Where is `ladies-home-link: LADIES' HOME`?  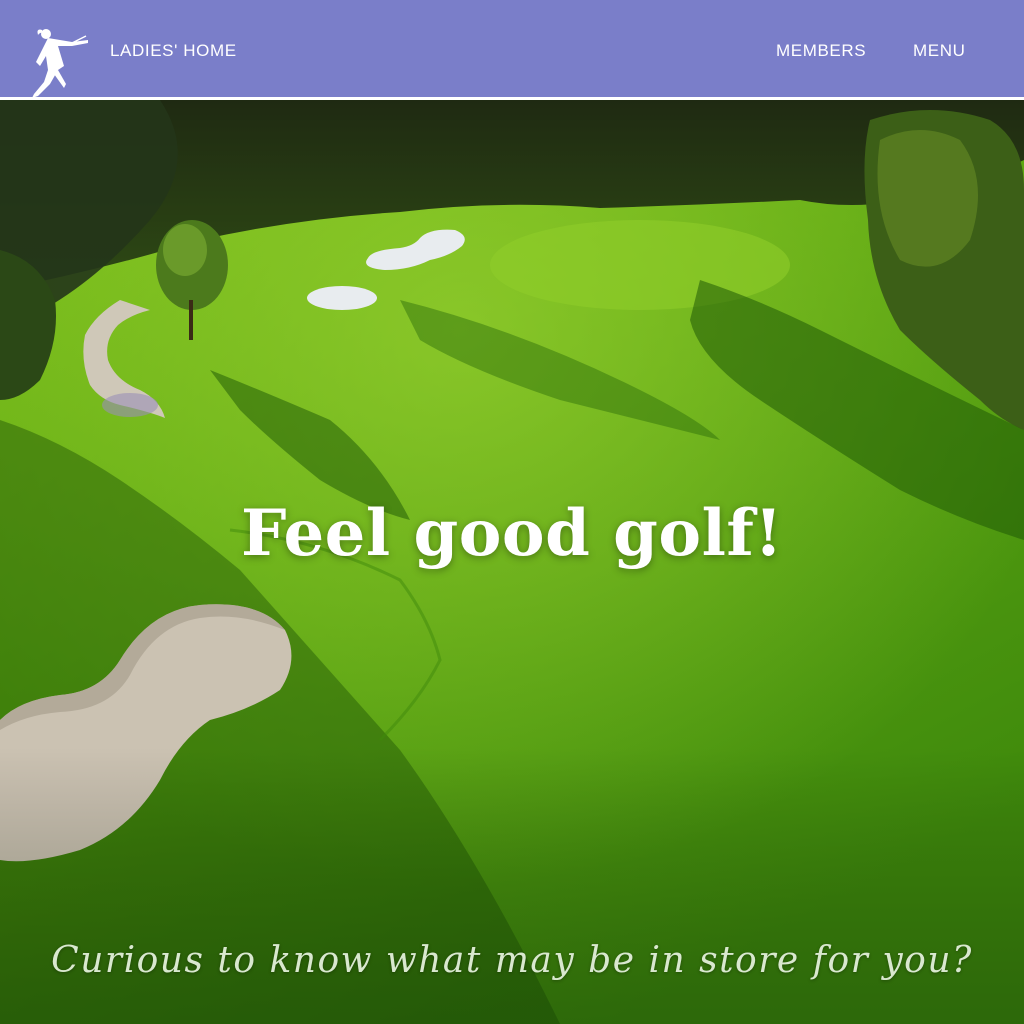 ladies-home-link: LADIES' HOME is located at coordinates (173, 51).